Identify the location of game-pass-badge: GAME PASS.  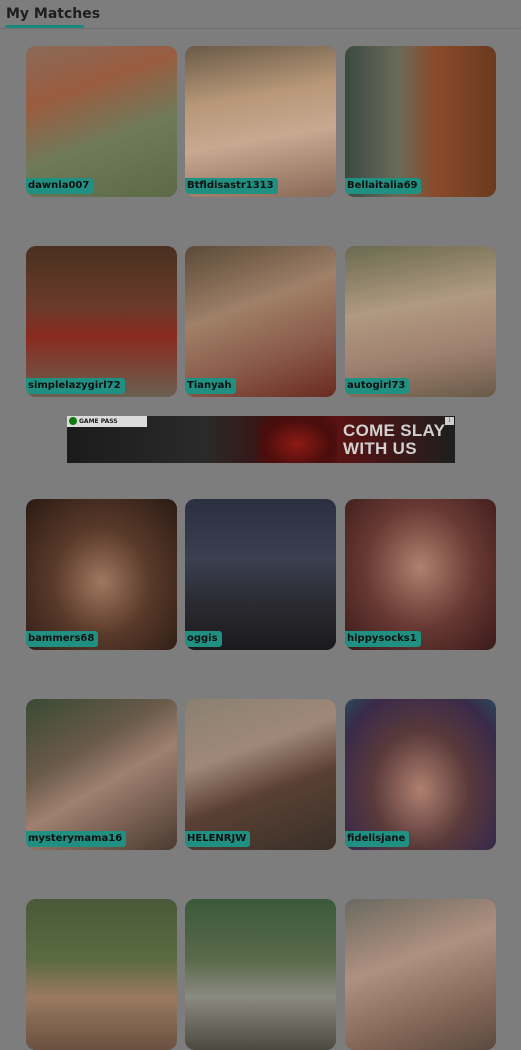
(107, 421).